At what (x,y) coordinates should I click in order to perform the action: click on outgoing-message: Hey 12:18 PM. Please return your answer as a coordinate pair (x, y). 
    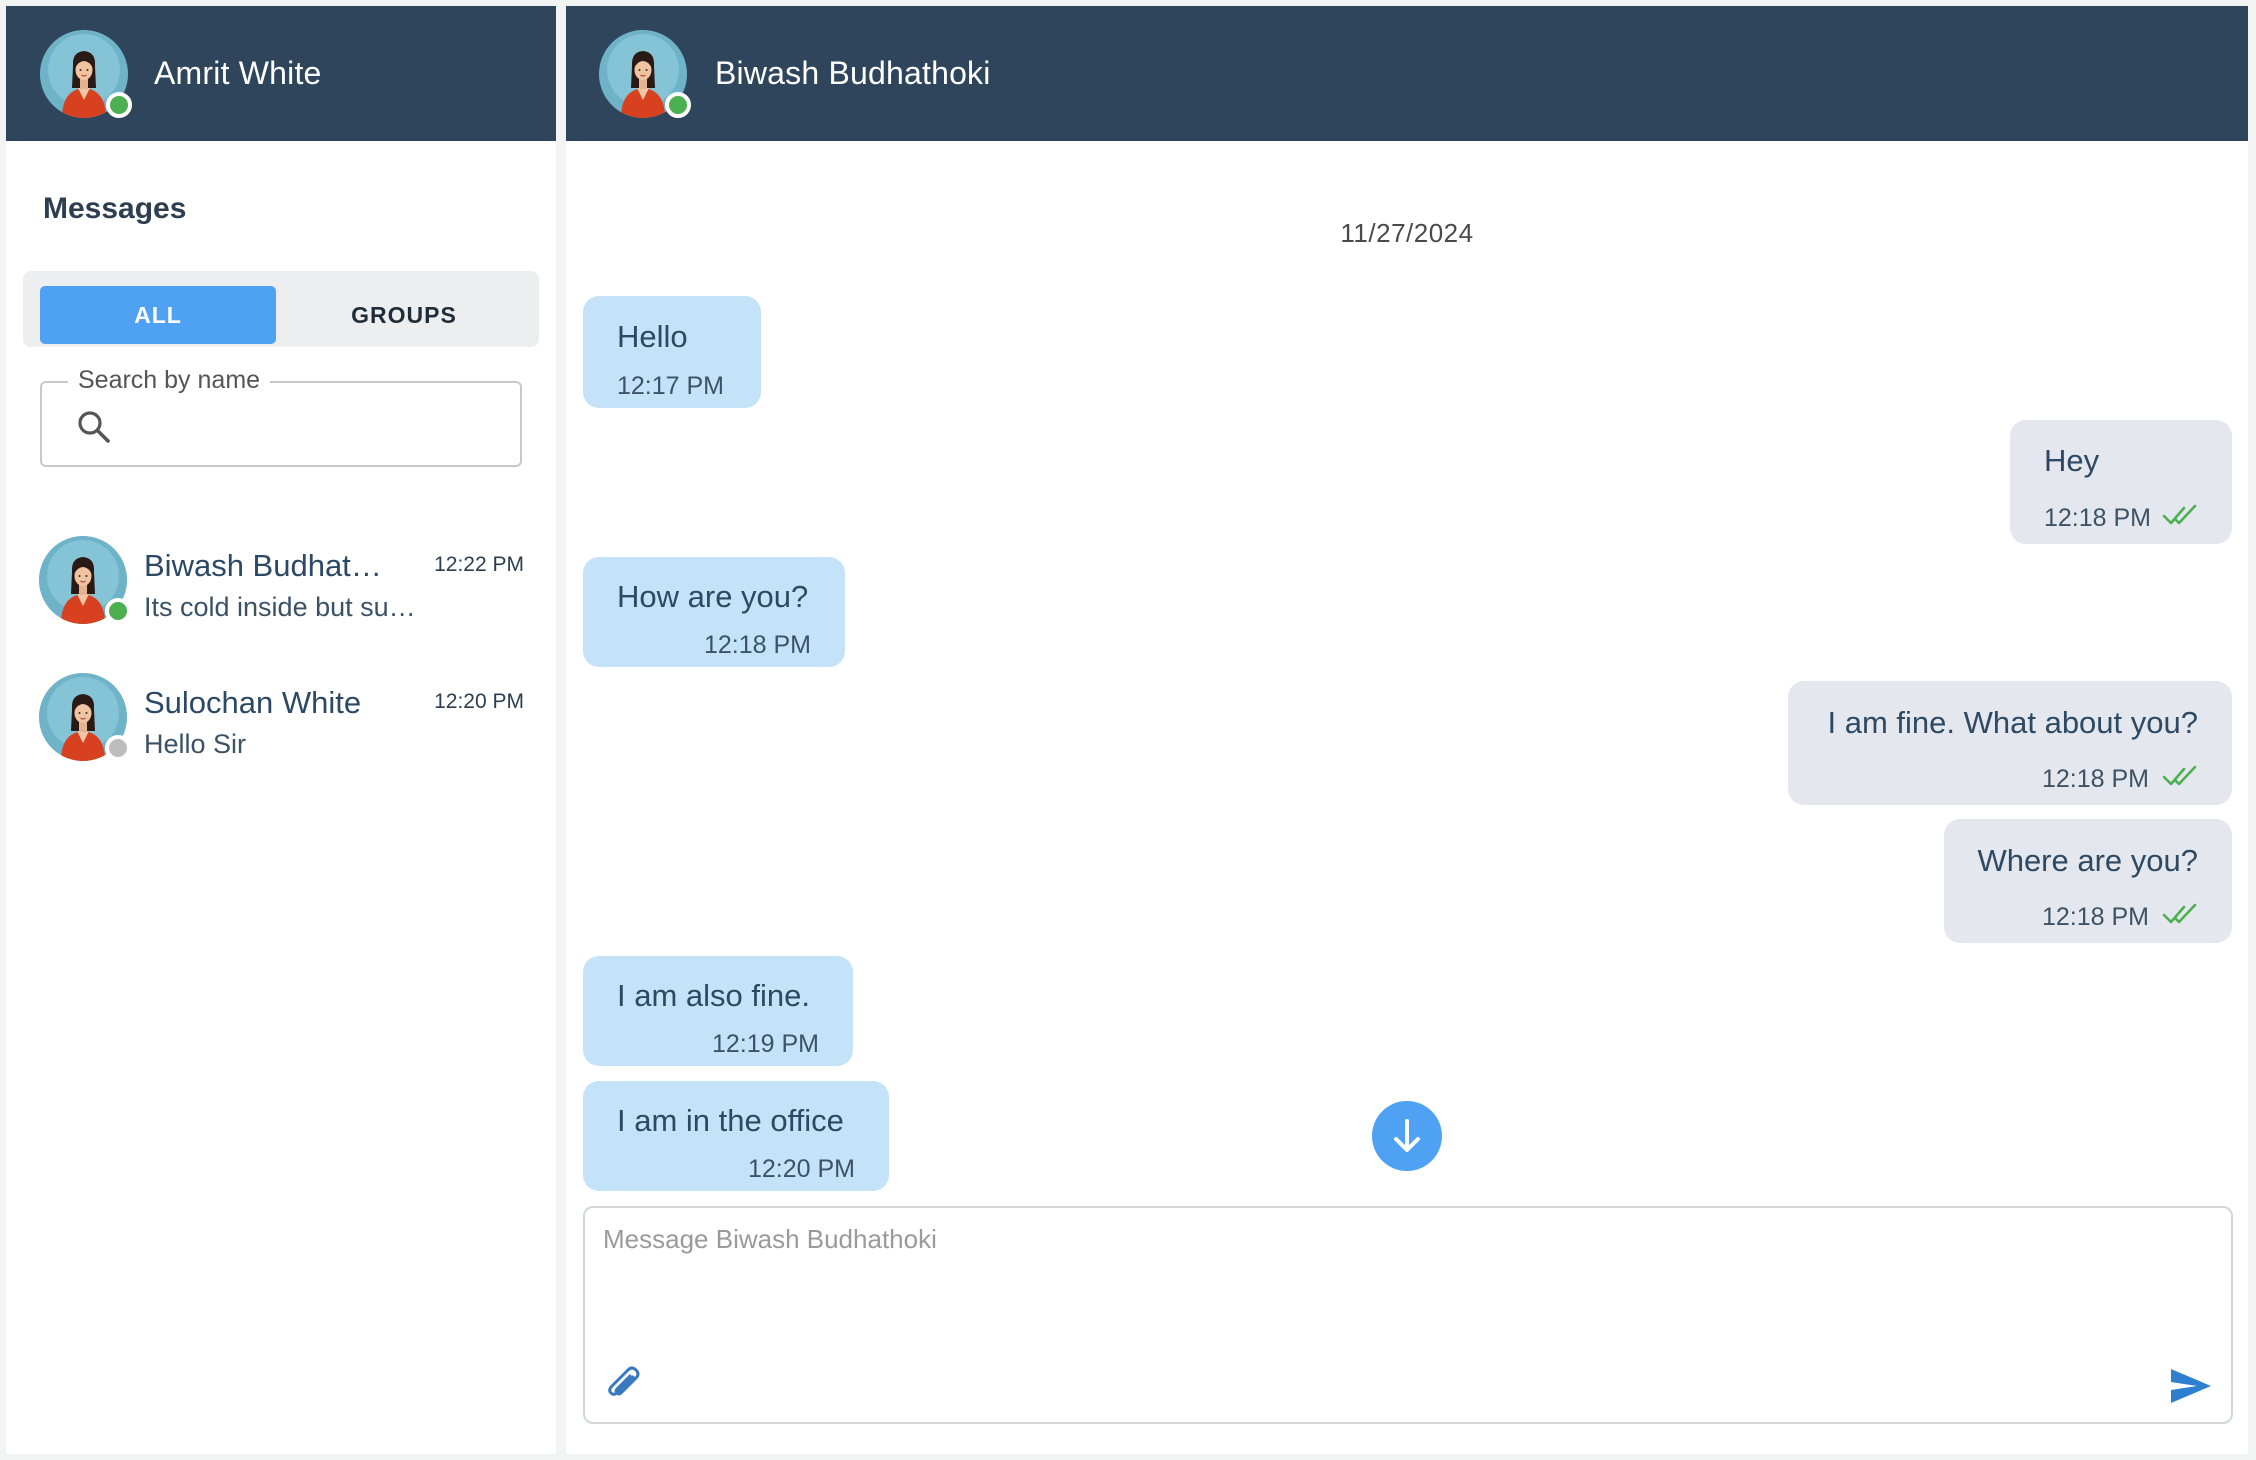
    Looking at the image, I should click on (2121, 482).